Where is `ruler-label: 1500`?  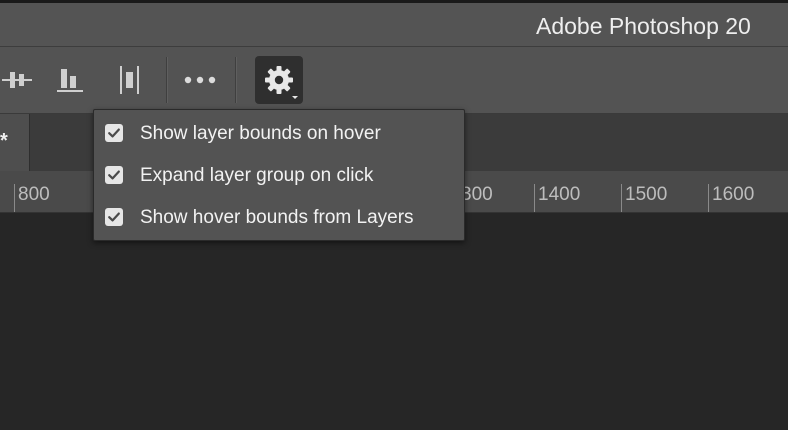 ruler-label: 1500 is located at coordinates (646, 194).